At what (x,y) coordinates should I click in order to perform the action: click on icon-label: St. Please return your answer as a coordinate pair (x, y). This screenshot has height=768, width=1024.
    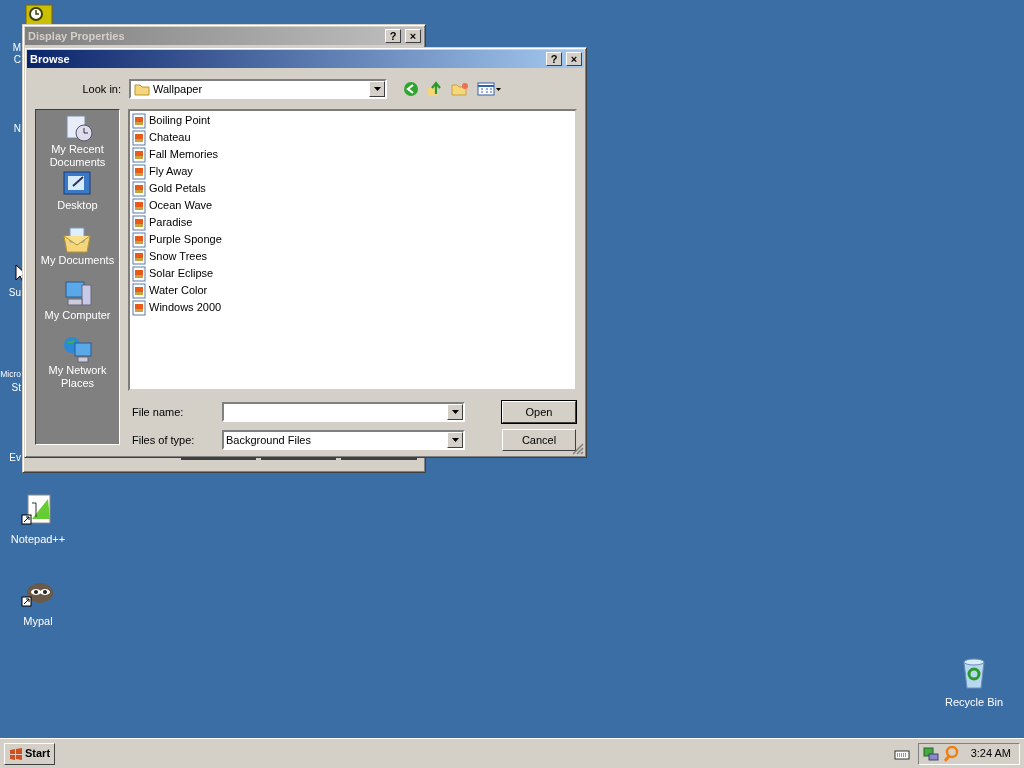
    Looking at the image, I should click on (16, 388).